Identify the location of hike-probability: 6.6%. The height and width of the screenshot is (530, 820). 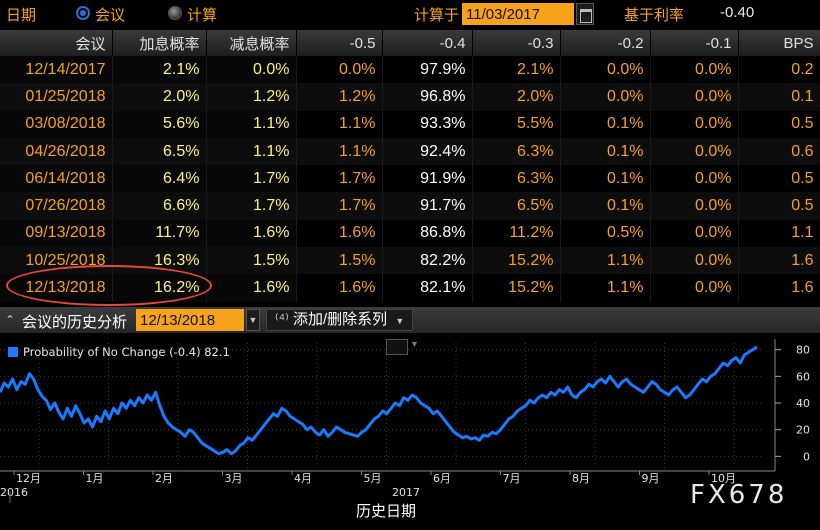
(159, 206).